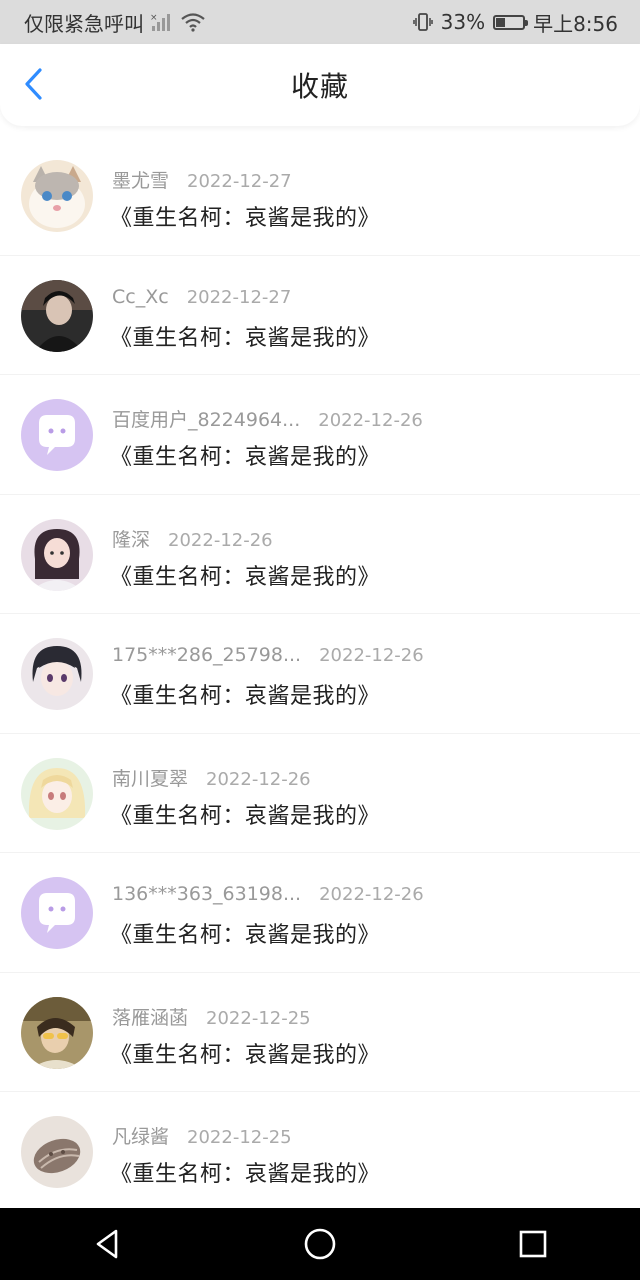 This screenshot has width=640, height=1280. I want to click on header: 收藏, so click(320, 85).